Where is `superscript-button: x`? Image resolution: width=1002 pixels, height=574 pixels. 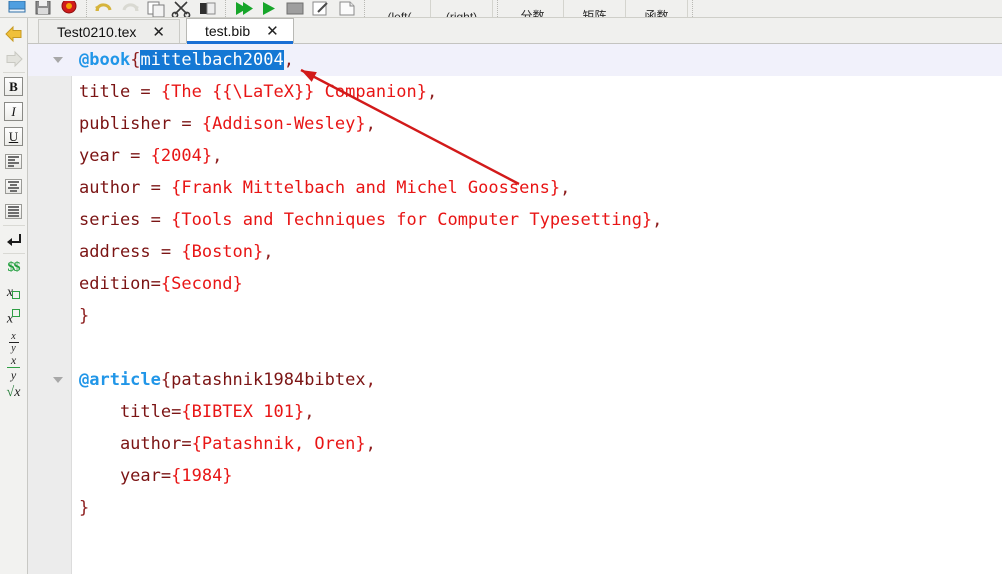 superscript-button: x is located at coordinates (14, 317).